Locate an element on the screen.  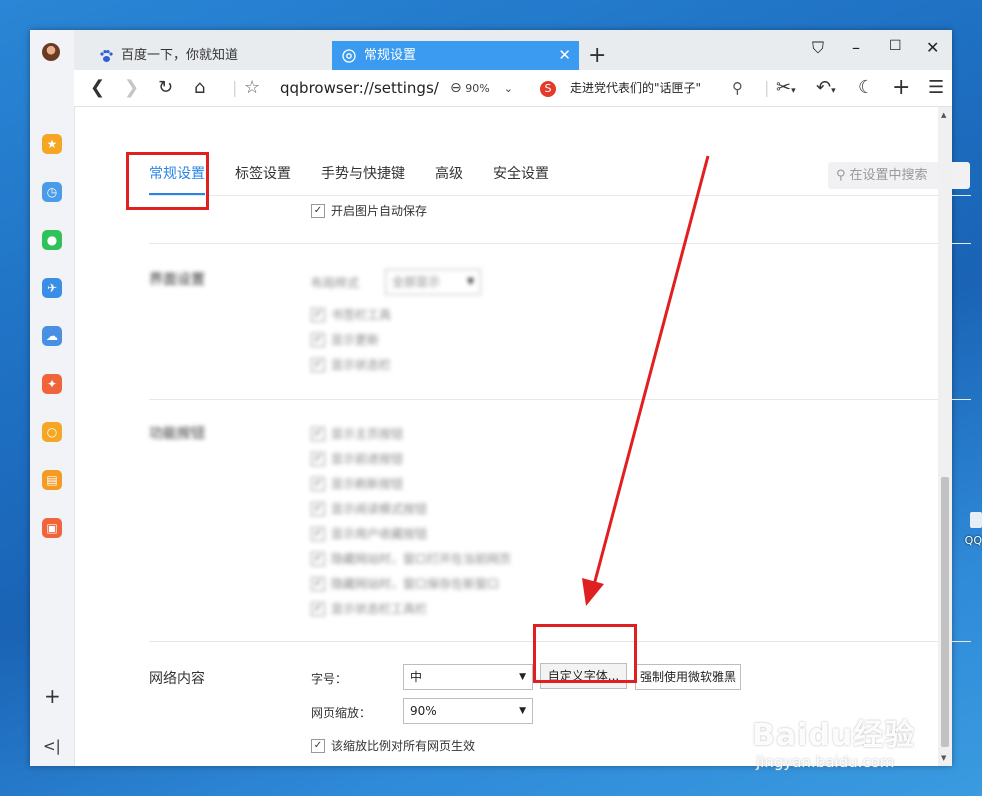
annotation-arrow is located at coordinates (646, 380).